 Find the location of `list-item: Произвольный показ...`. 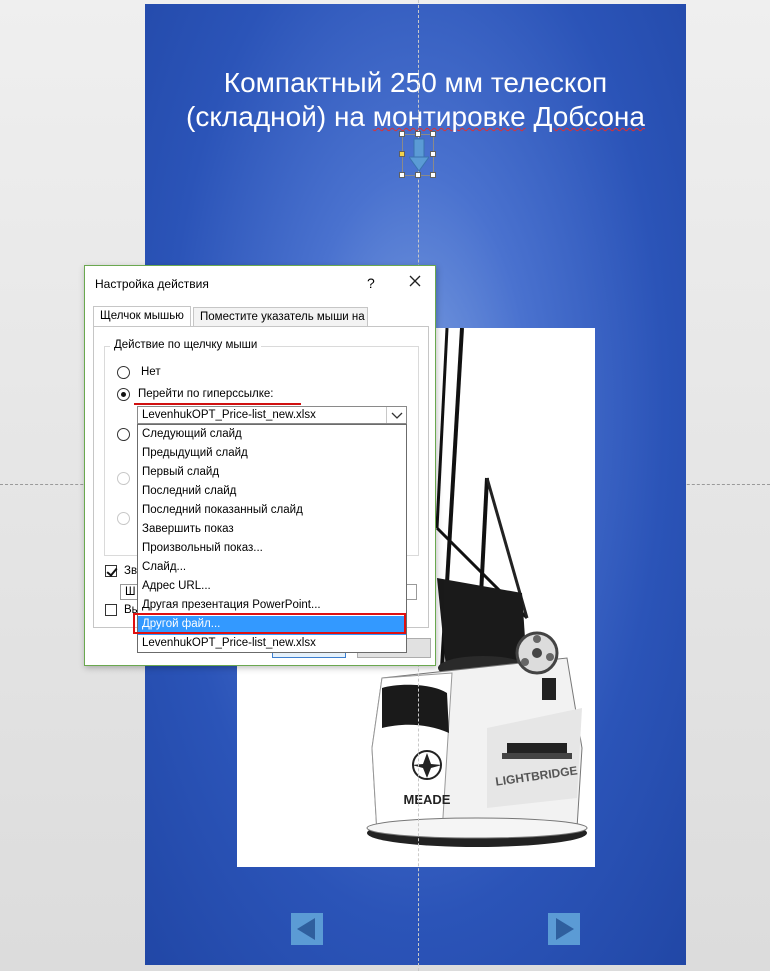

list-item: Произвольный показ... is located at coordinates (272, 549).